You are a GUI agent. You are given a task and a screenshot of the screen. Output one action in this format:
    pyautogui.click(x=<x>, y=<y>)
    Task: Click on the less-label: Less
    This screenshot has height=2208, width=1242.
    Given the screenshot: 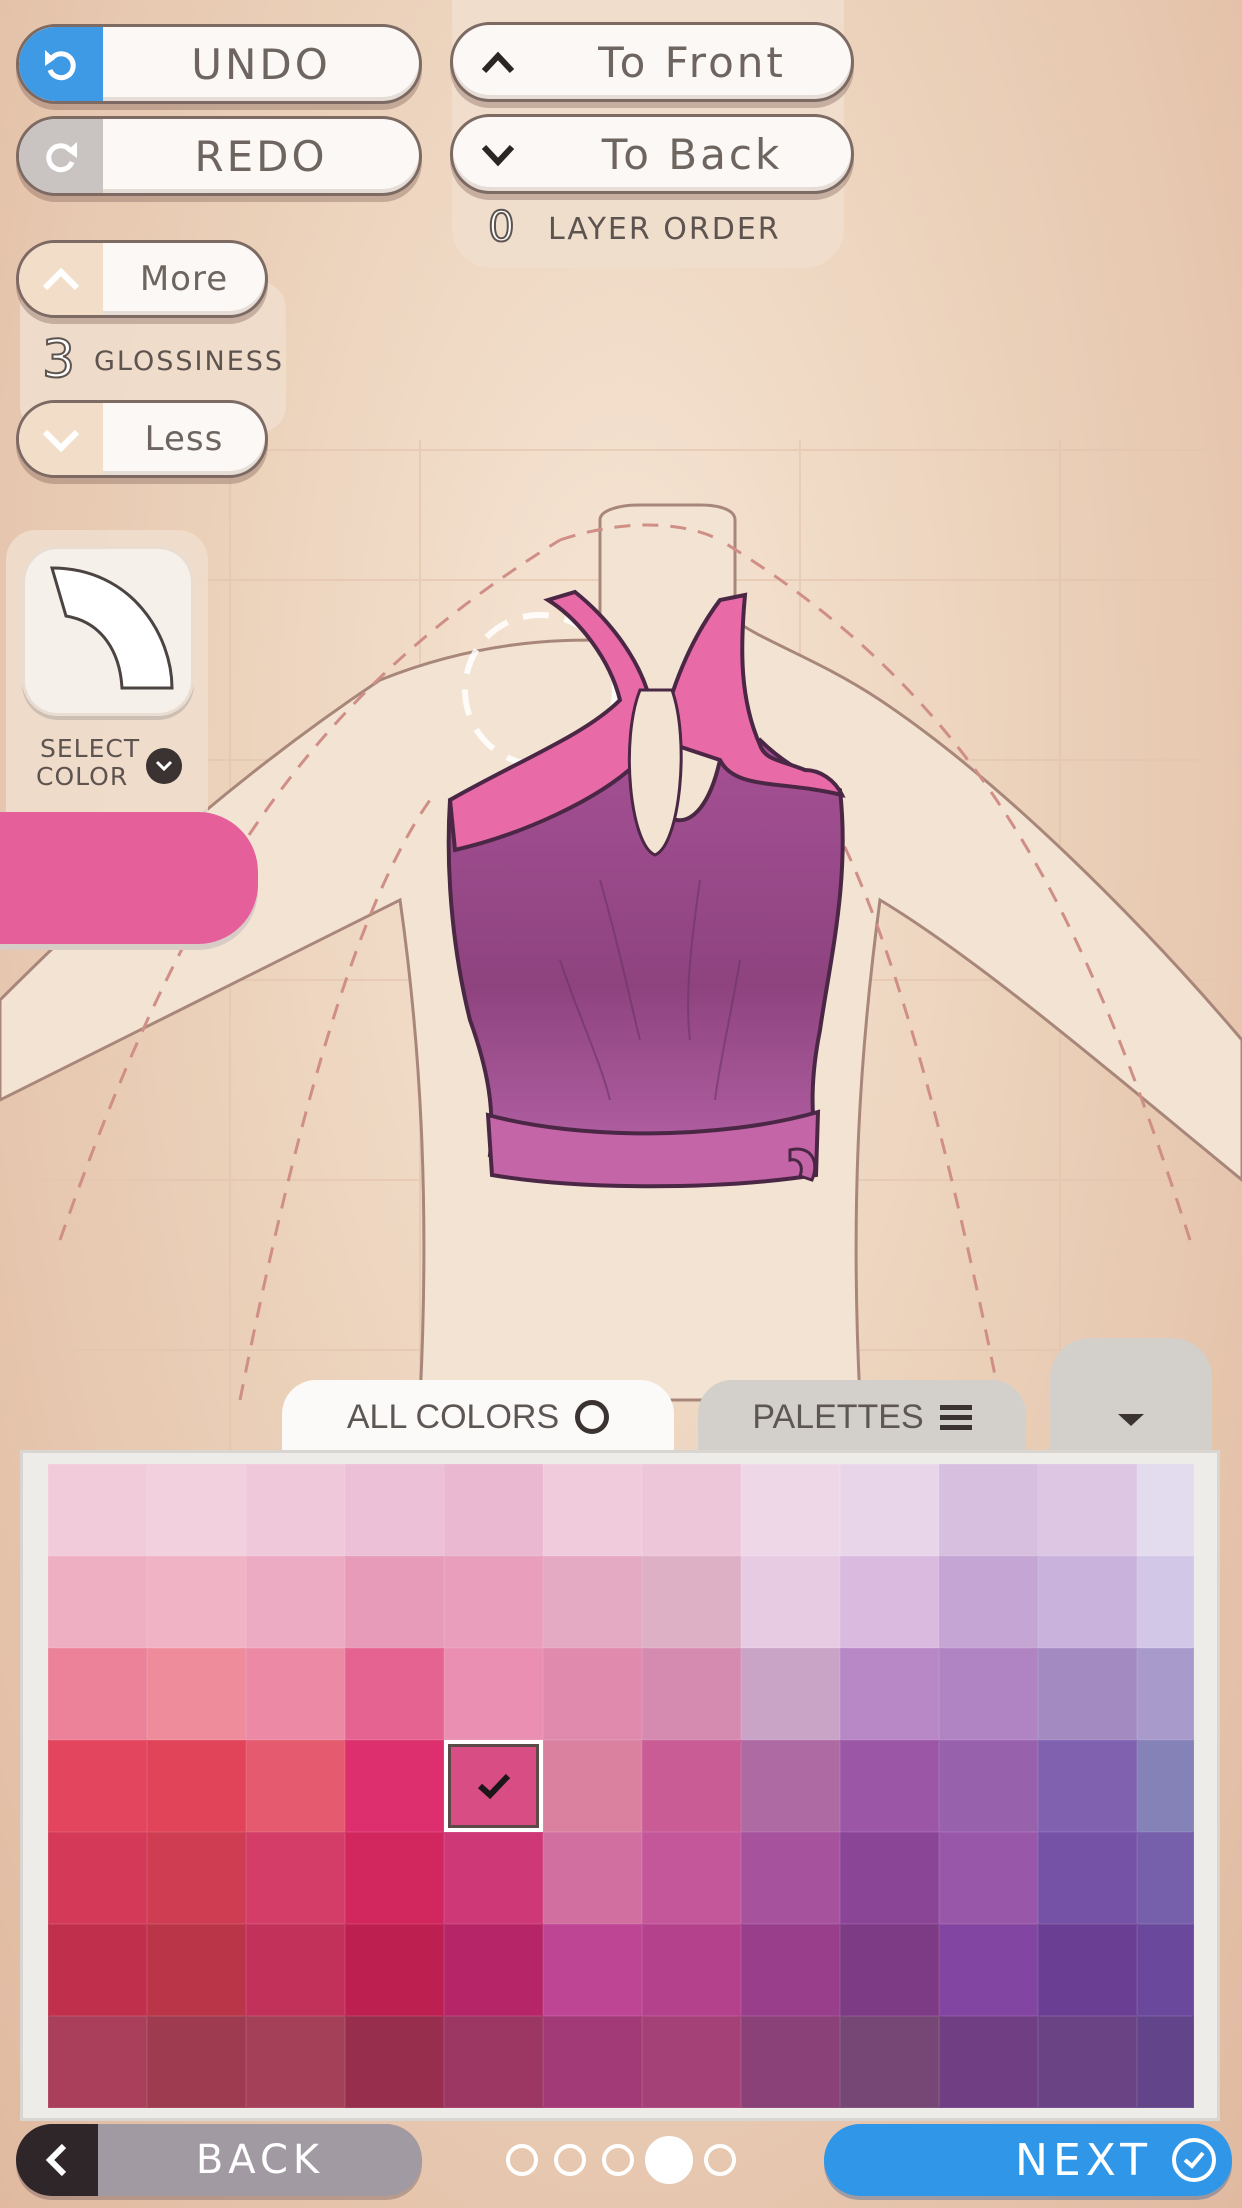 What is the action you would take?
    pyautogui.click(x=184, y=439)
    